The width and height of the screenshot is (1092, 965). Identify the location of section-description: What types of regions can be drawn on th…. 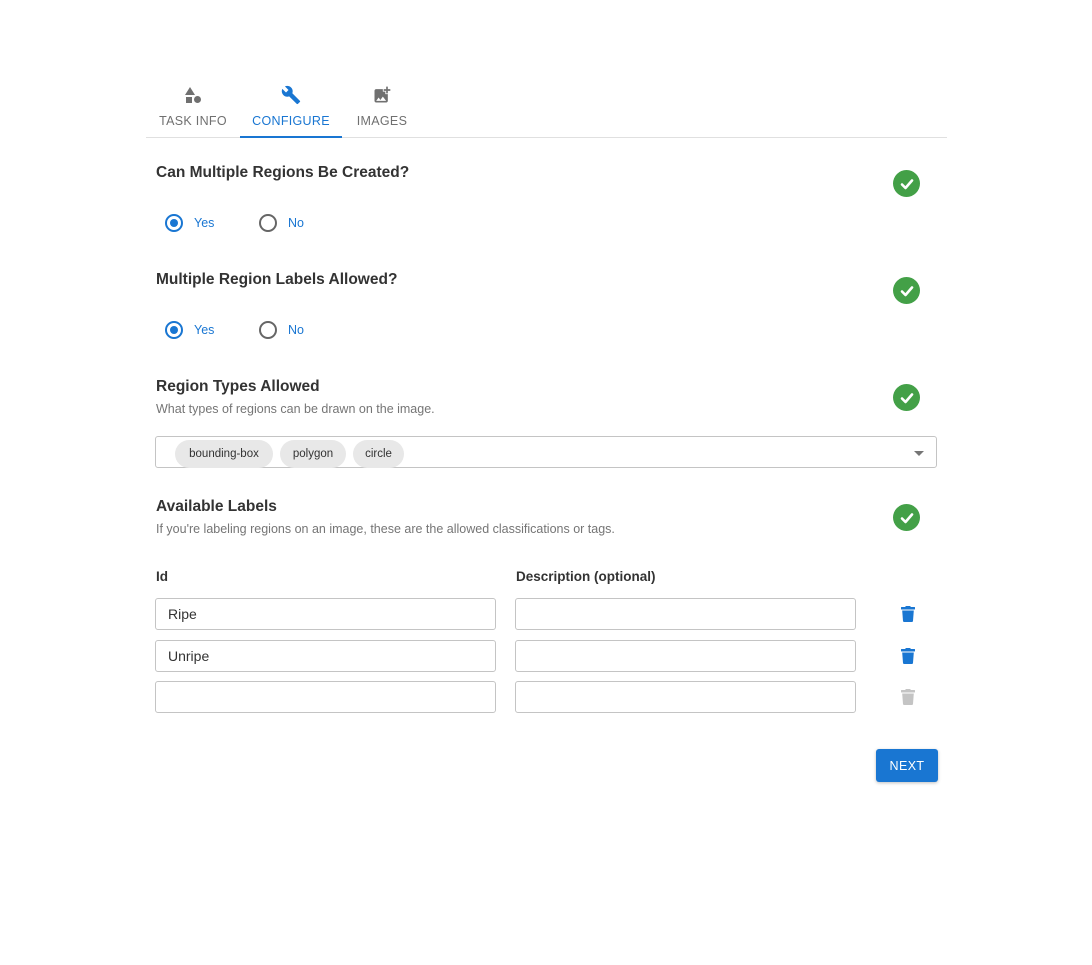
(295, 409).